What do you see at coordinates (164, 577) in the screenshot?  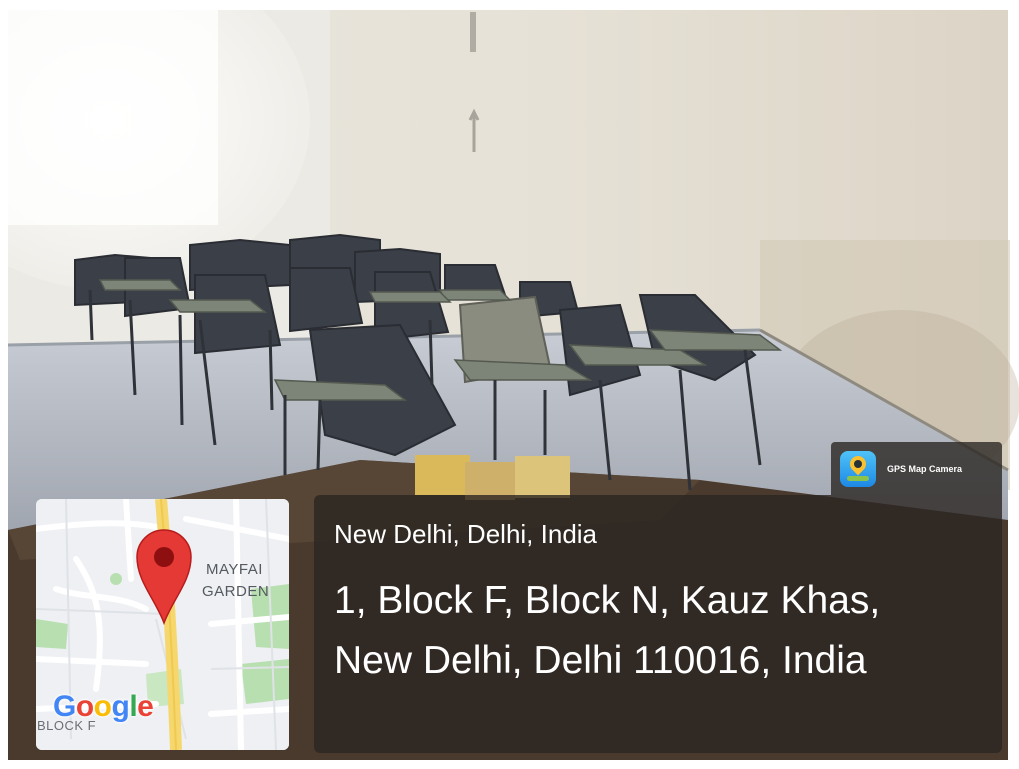 I see `map-pin-icon` at bounding box center [164, 577].